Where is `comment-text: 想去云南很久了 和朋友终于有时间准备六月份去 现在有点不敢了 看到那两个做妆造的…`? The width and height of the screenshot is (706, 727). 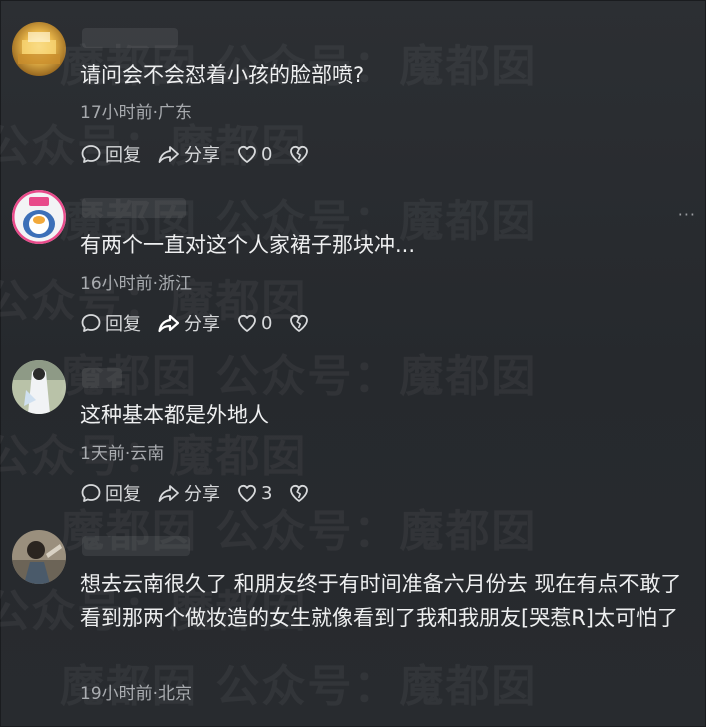
comment-text: 想去云南很久了 和朋友终于有时间准备六月份去 现在有点不敢了 看到那两个做妆造的… is located at coordinates (381, 601).